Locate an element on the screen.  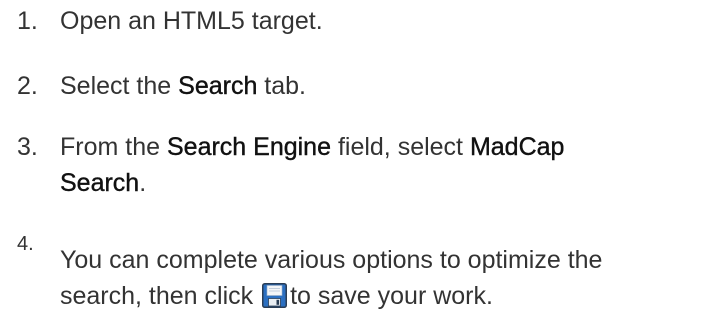
step-text-part: Open an HTML5 target. is located at coordinates (191, 21).